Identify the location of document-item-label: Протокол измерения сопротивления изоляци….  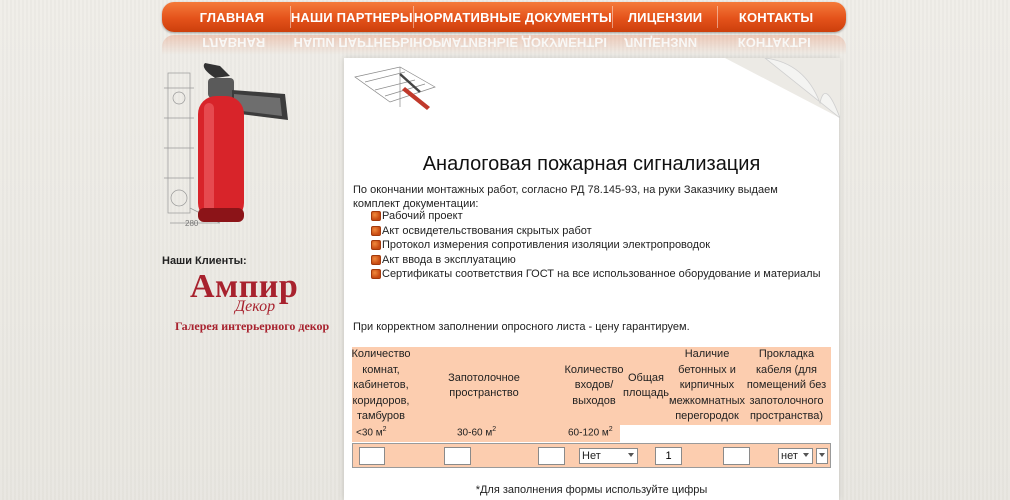
(546, 245).